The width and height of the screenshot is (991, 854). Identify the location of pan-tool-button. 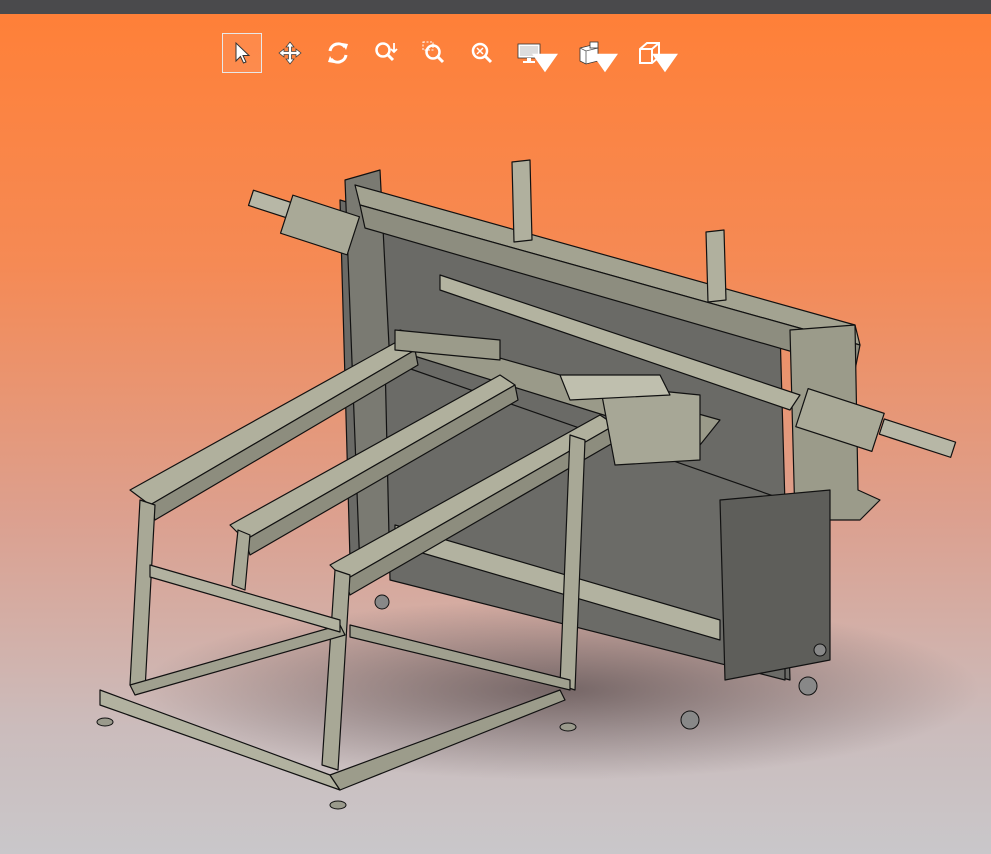
(290, 53).